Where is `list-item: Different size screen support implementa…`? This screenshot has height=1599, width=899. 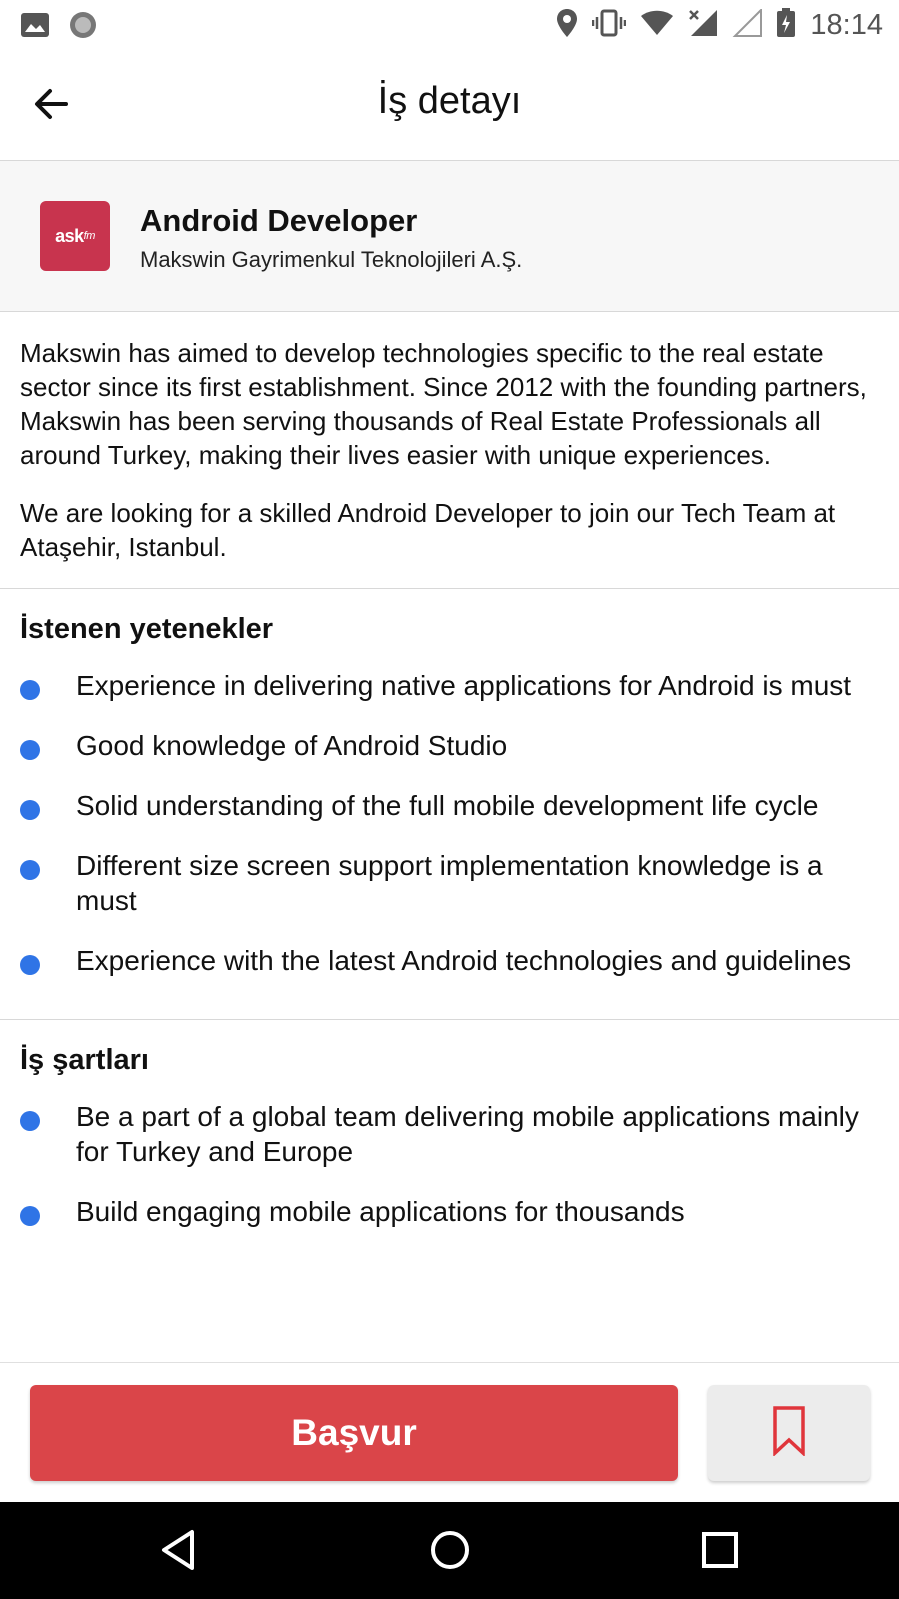
list-item: Different size screen support implementa… is located at coordinates (449, 883).